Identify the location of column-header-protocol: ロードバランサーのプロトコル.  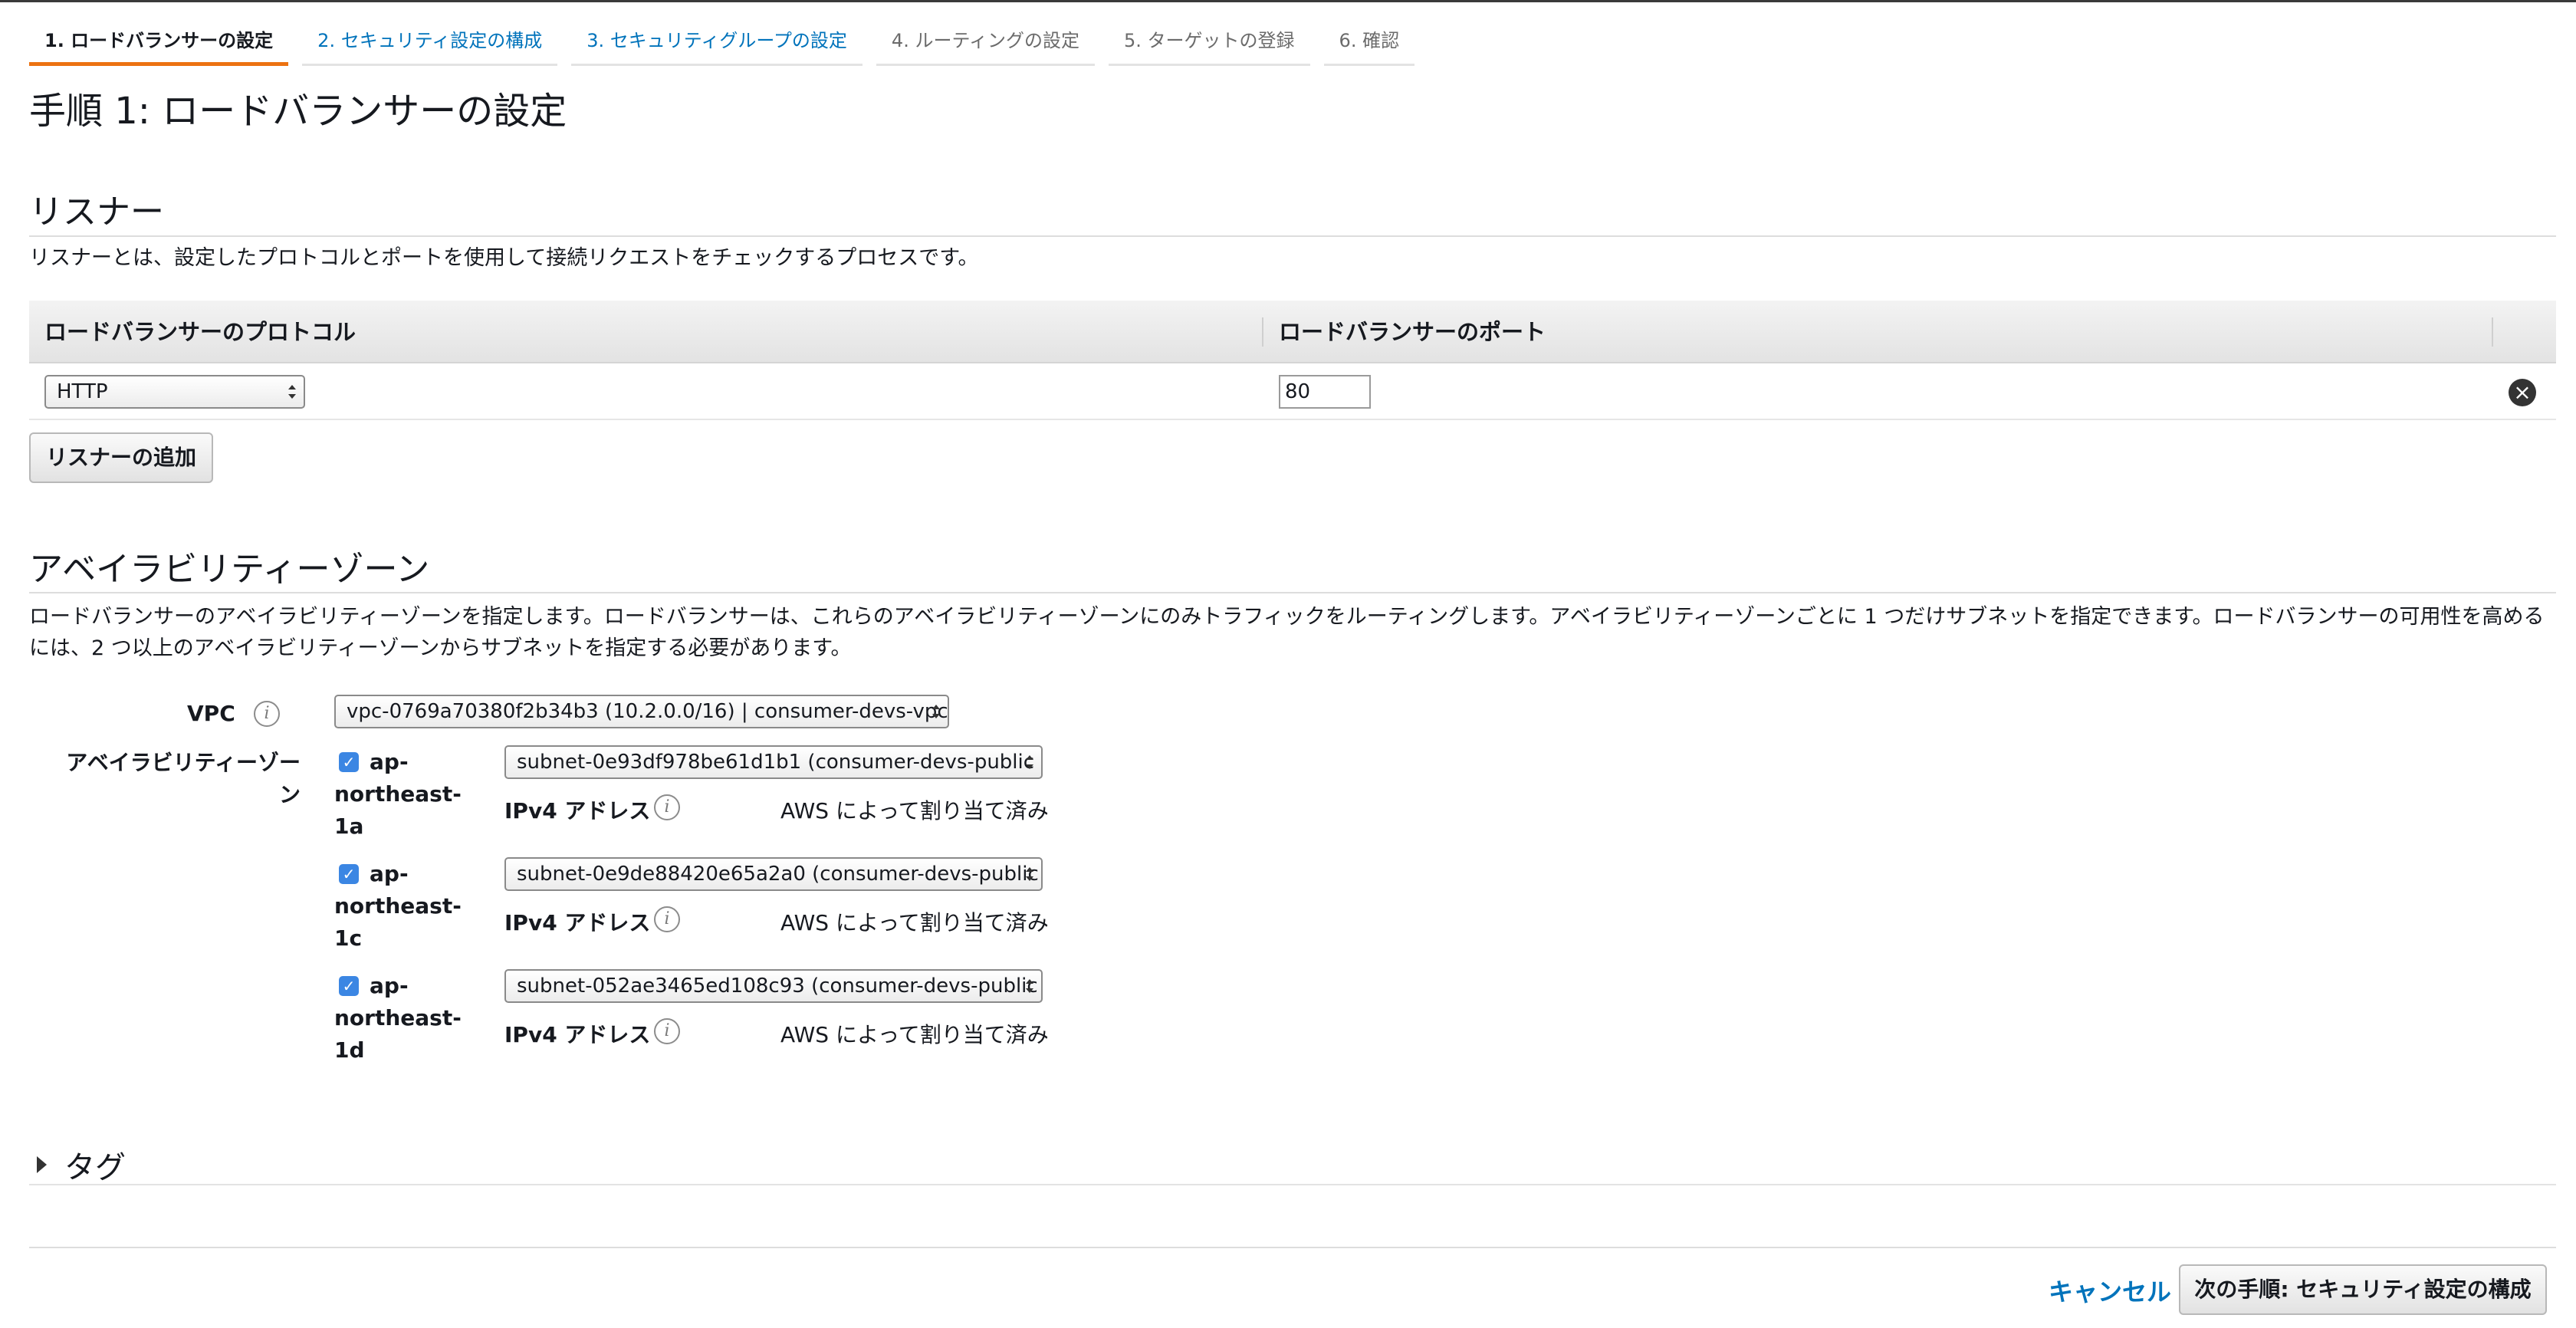
(200, 332).